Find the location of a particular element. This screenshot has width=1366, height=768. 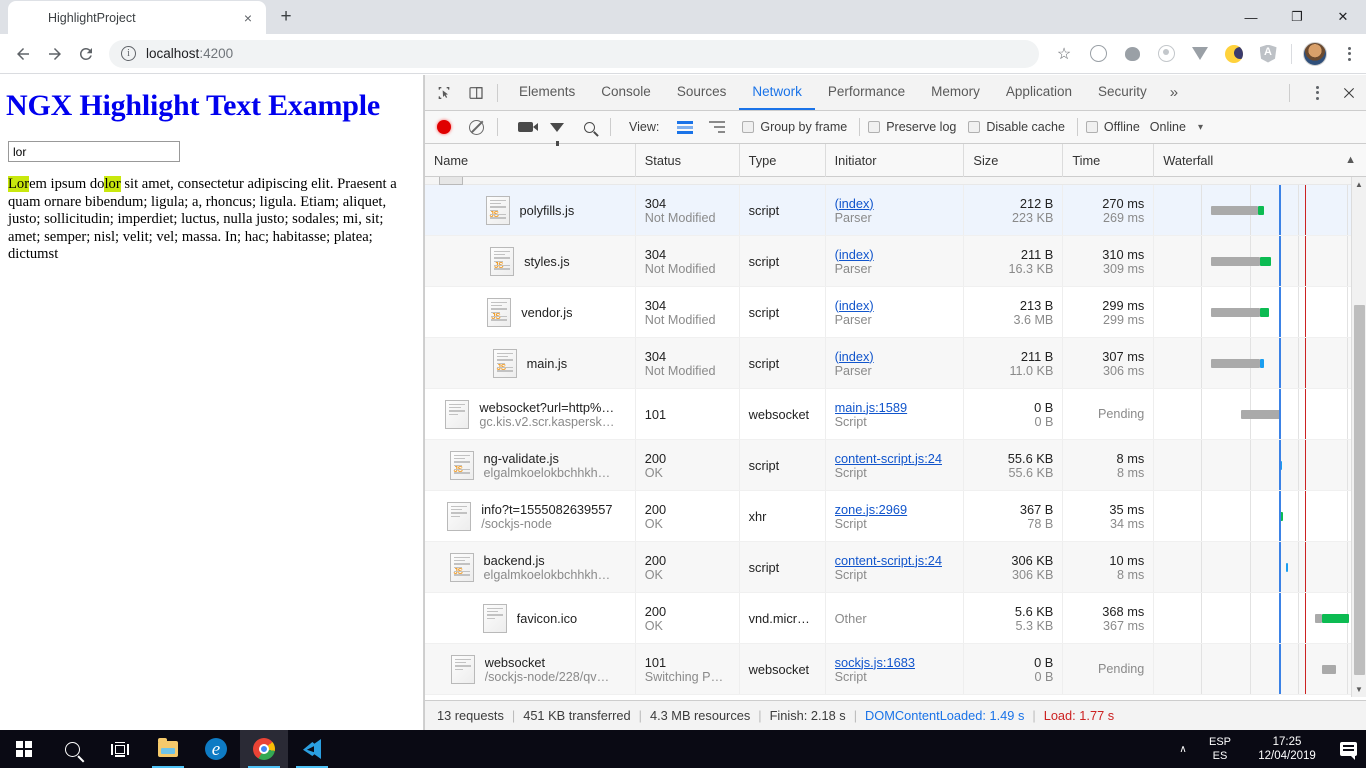

column-header-initiator: Initiator is located at coordinates (895, 160).